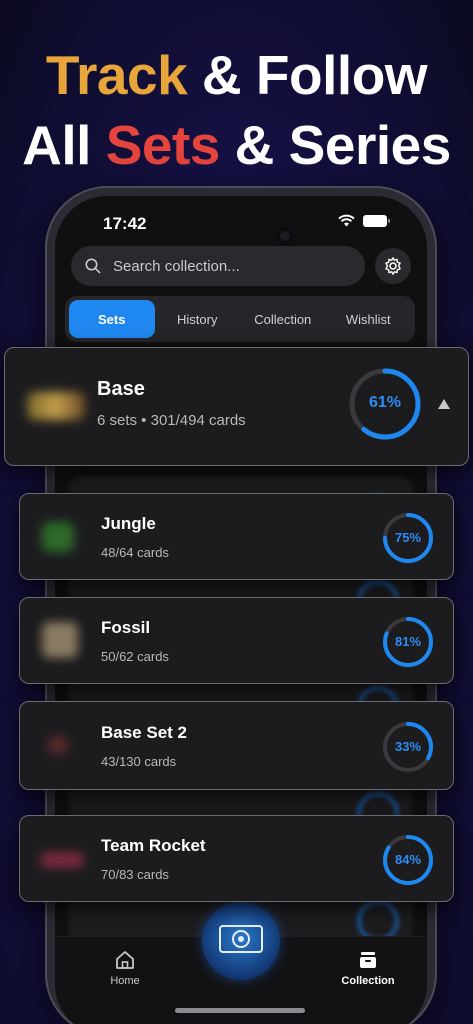 The height and width of the screenshot is (1024, 473). What do you see at coordinates (153, 845) in the screenshot?
I see `set-title: Team Rocket` at bounding box center [153, 845].